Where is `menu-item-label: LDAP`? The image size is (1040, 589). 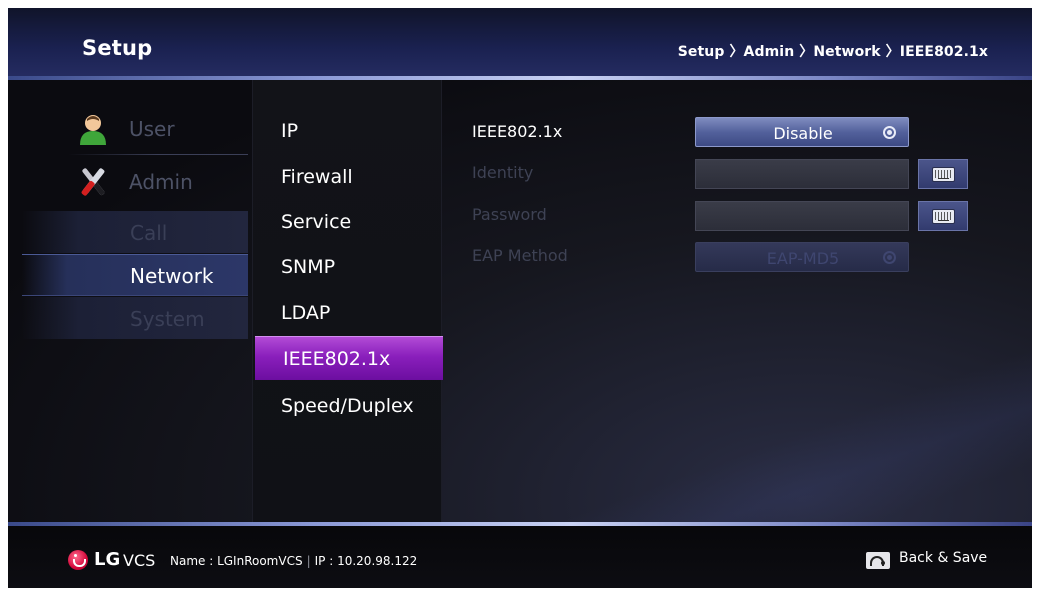 menu-item-label: LDAP is located at coordinates (306, 313).